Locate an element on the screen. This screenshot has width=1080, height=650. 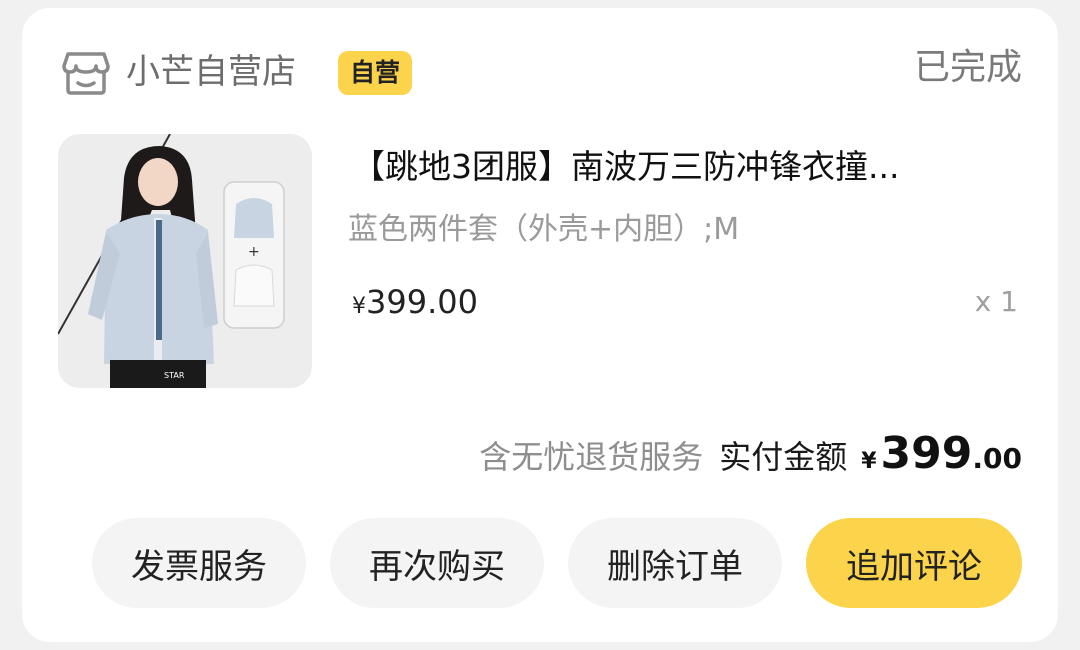
delete-order-button: 删除订单 is located at coordinates (675, 563).